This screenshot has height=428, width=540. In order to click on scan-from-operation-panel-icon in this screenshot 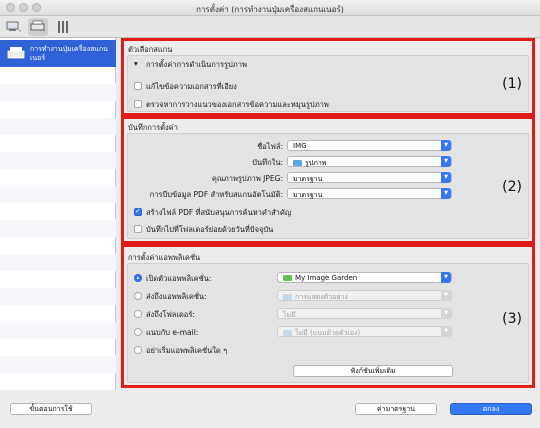, I will do `click(37, 26)`.